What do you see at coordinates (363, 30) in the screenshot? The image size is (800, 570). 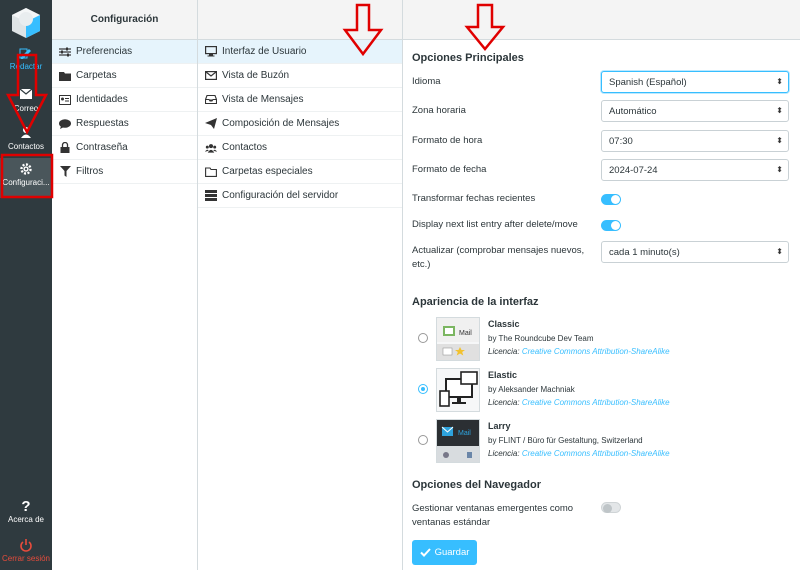 I see `col2-down-arrow` at bounding box center [363, 30].